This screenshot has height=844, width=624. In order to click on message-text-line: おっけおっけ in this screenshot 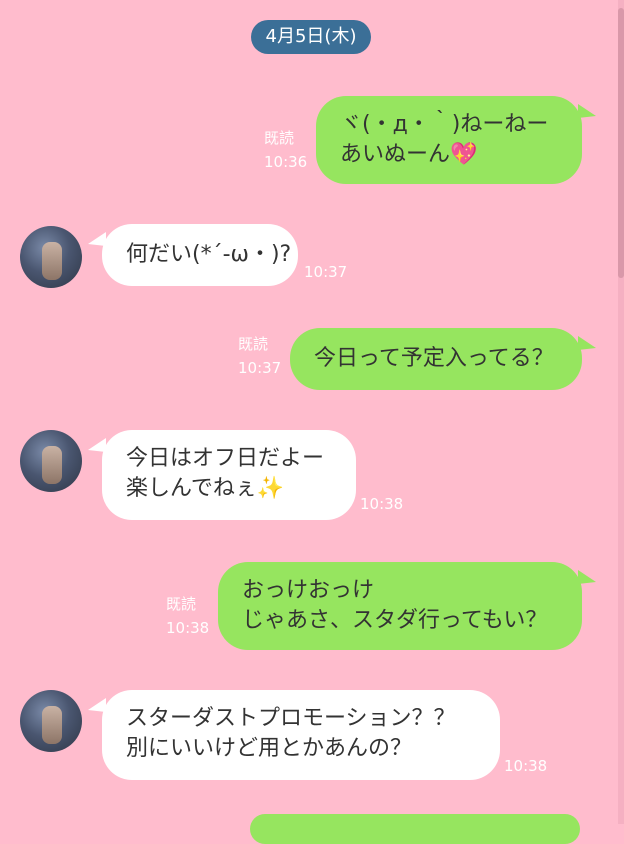, I will do `click(308, 590)`.